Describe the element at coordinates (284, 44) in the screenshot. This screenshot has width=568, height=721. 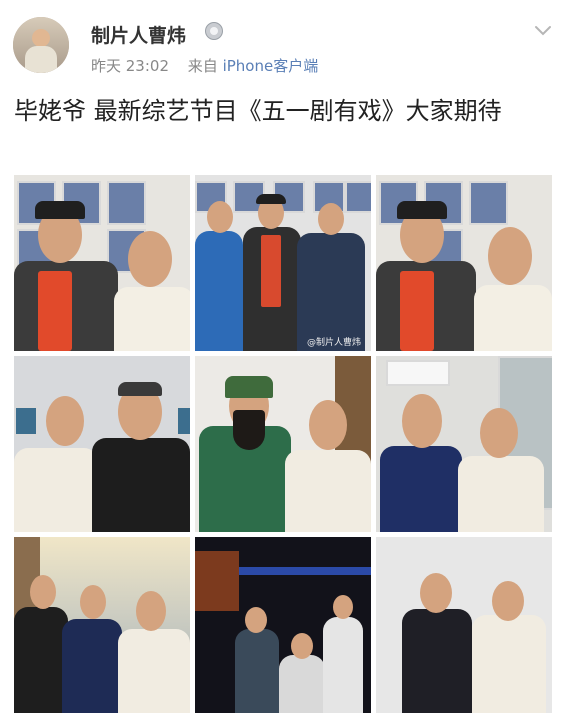
I see `post-header: 制片人曹炜 昨天 23:02 来自 iPhone客户端` at that location.